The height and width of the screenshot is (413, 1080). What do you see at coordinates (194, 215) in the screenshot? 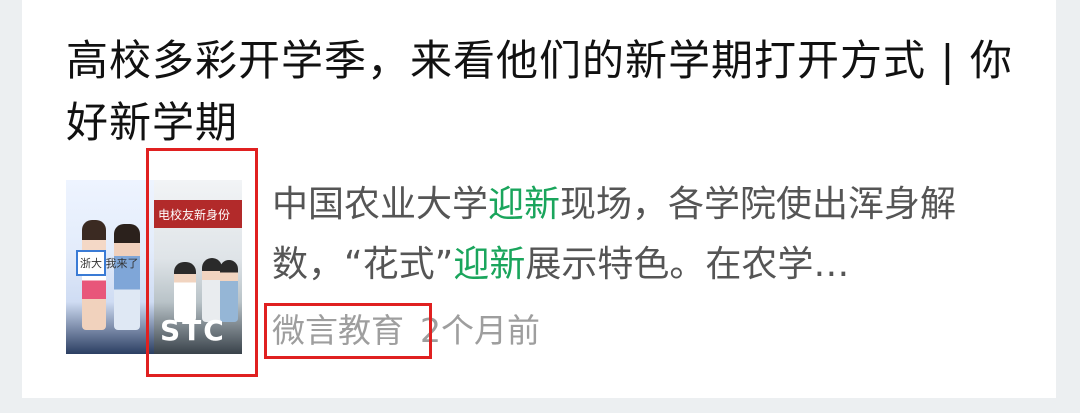
I see `banner-text: 电校友新身份` at bounding box center [194, 215].